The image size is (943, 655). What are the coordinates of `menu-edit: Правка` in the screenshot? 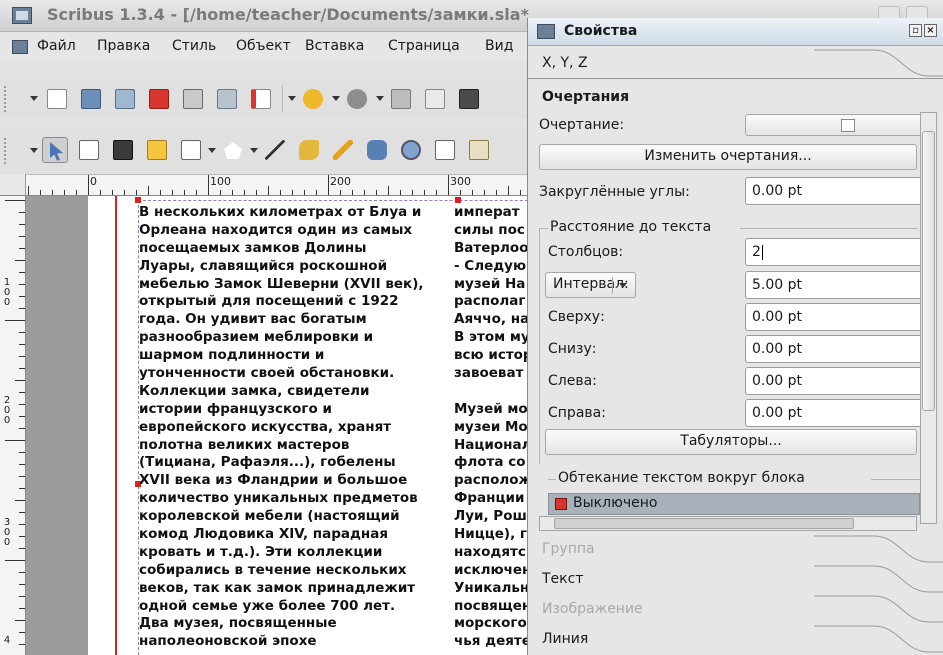 It's located at (123, 46).